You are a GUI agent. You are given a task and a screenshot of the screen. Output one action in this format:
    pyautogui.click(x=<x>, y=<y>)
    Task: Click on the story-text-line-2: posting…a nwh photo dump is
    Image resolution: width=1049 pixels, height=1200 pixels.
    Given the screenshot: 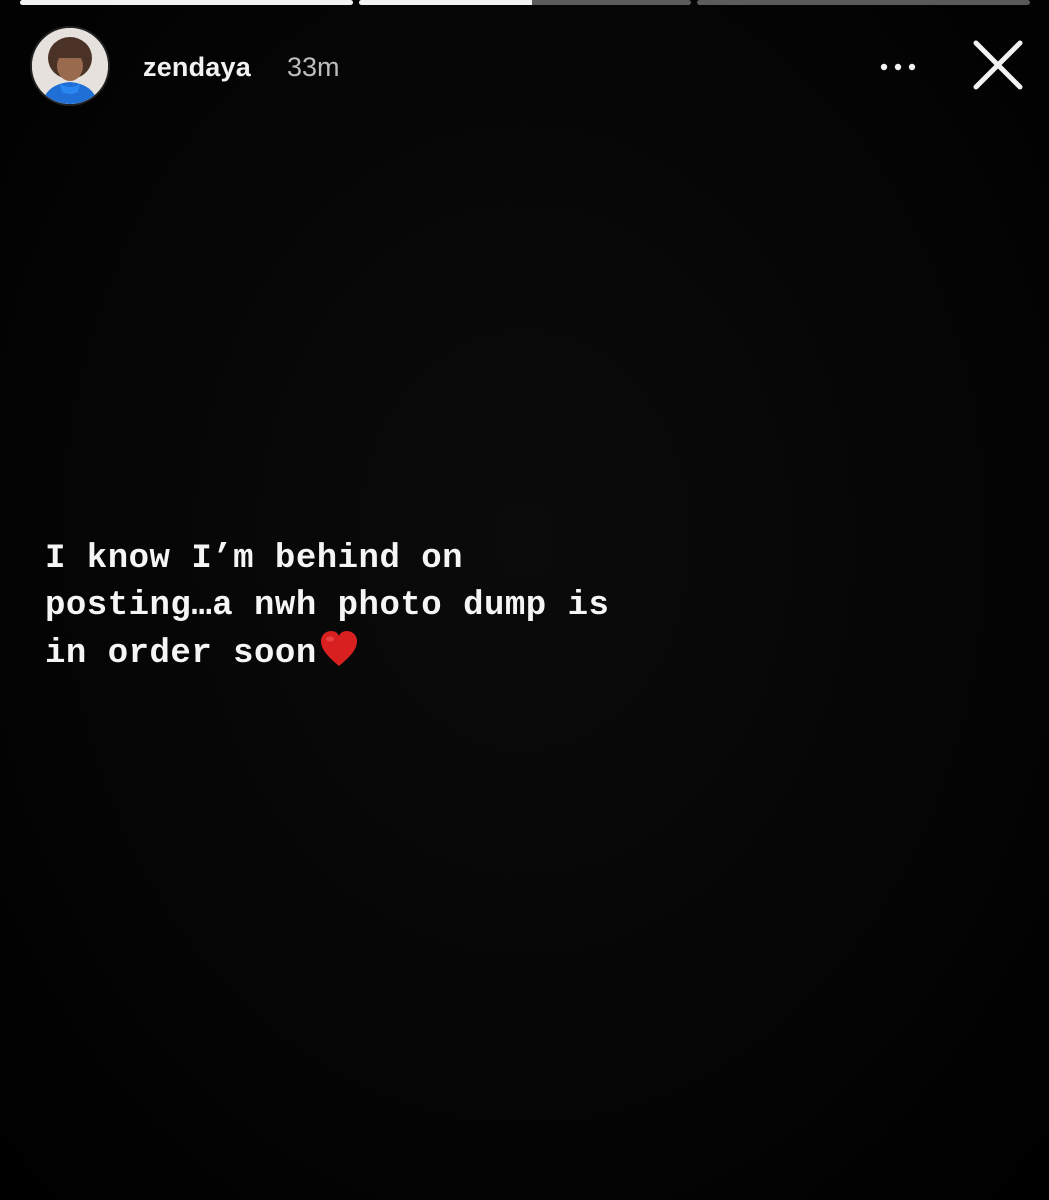 What is the action you would take?
    pyautogui.click(x=327, y=606)
    